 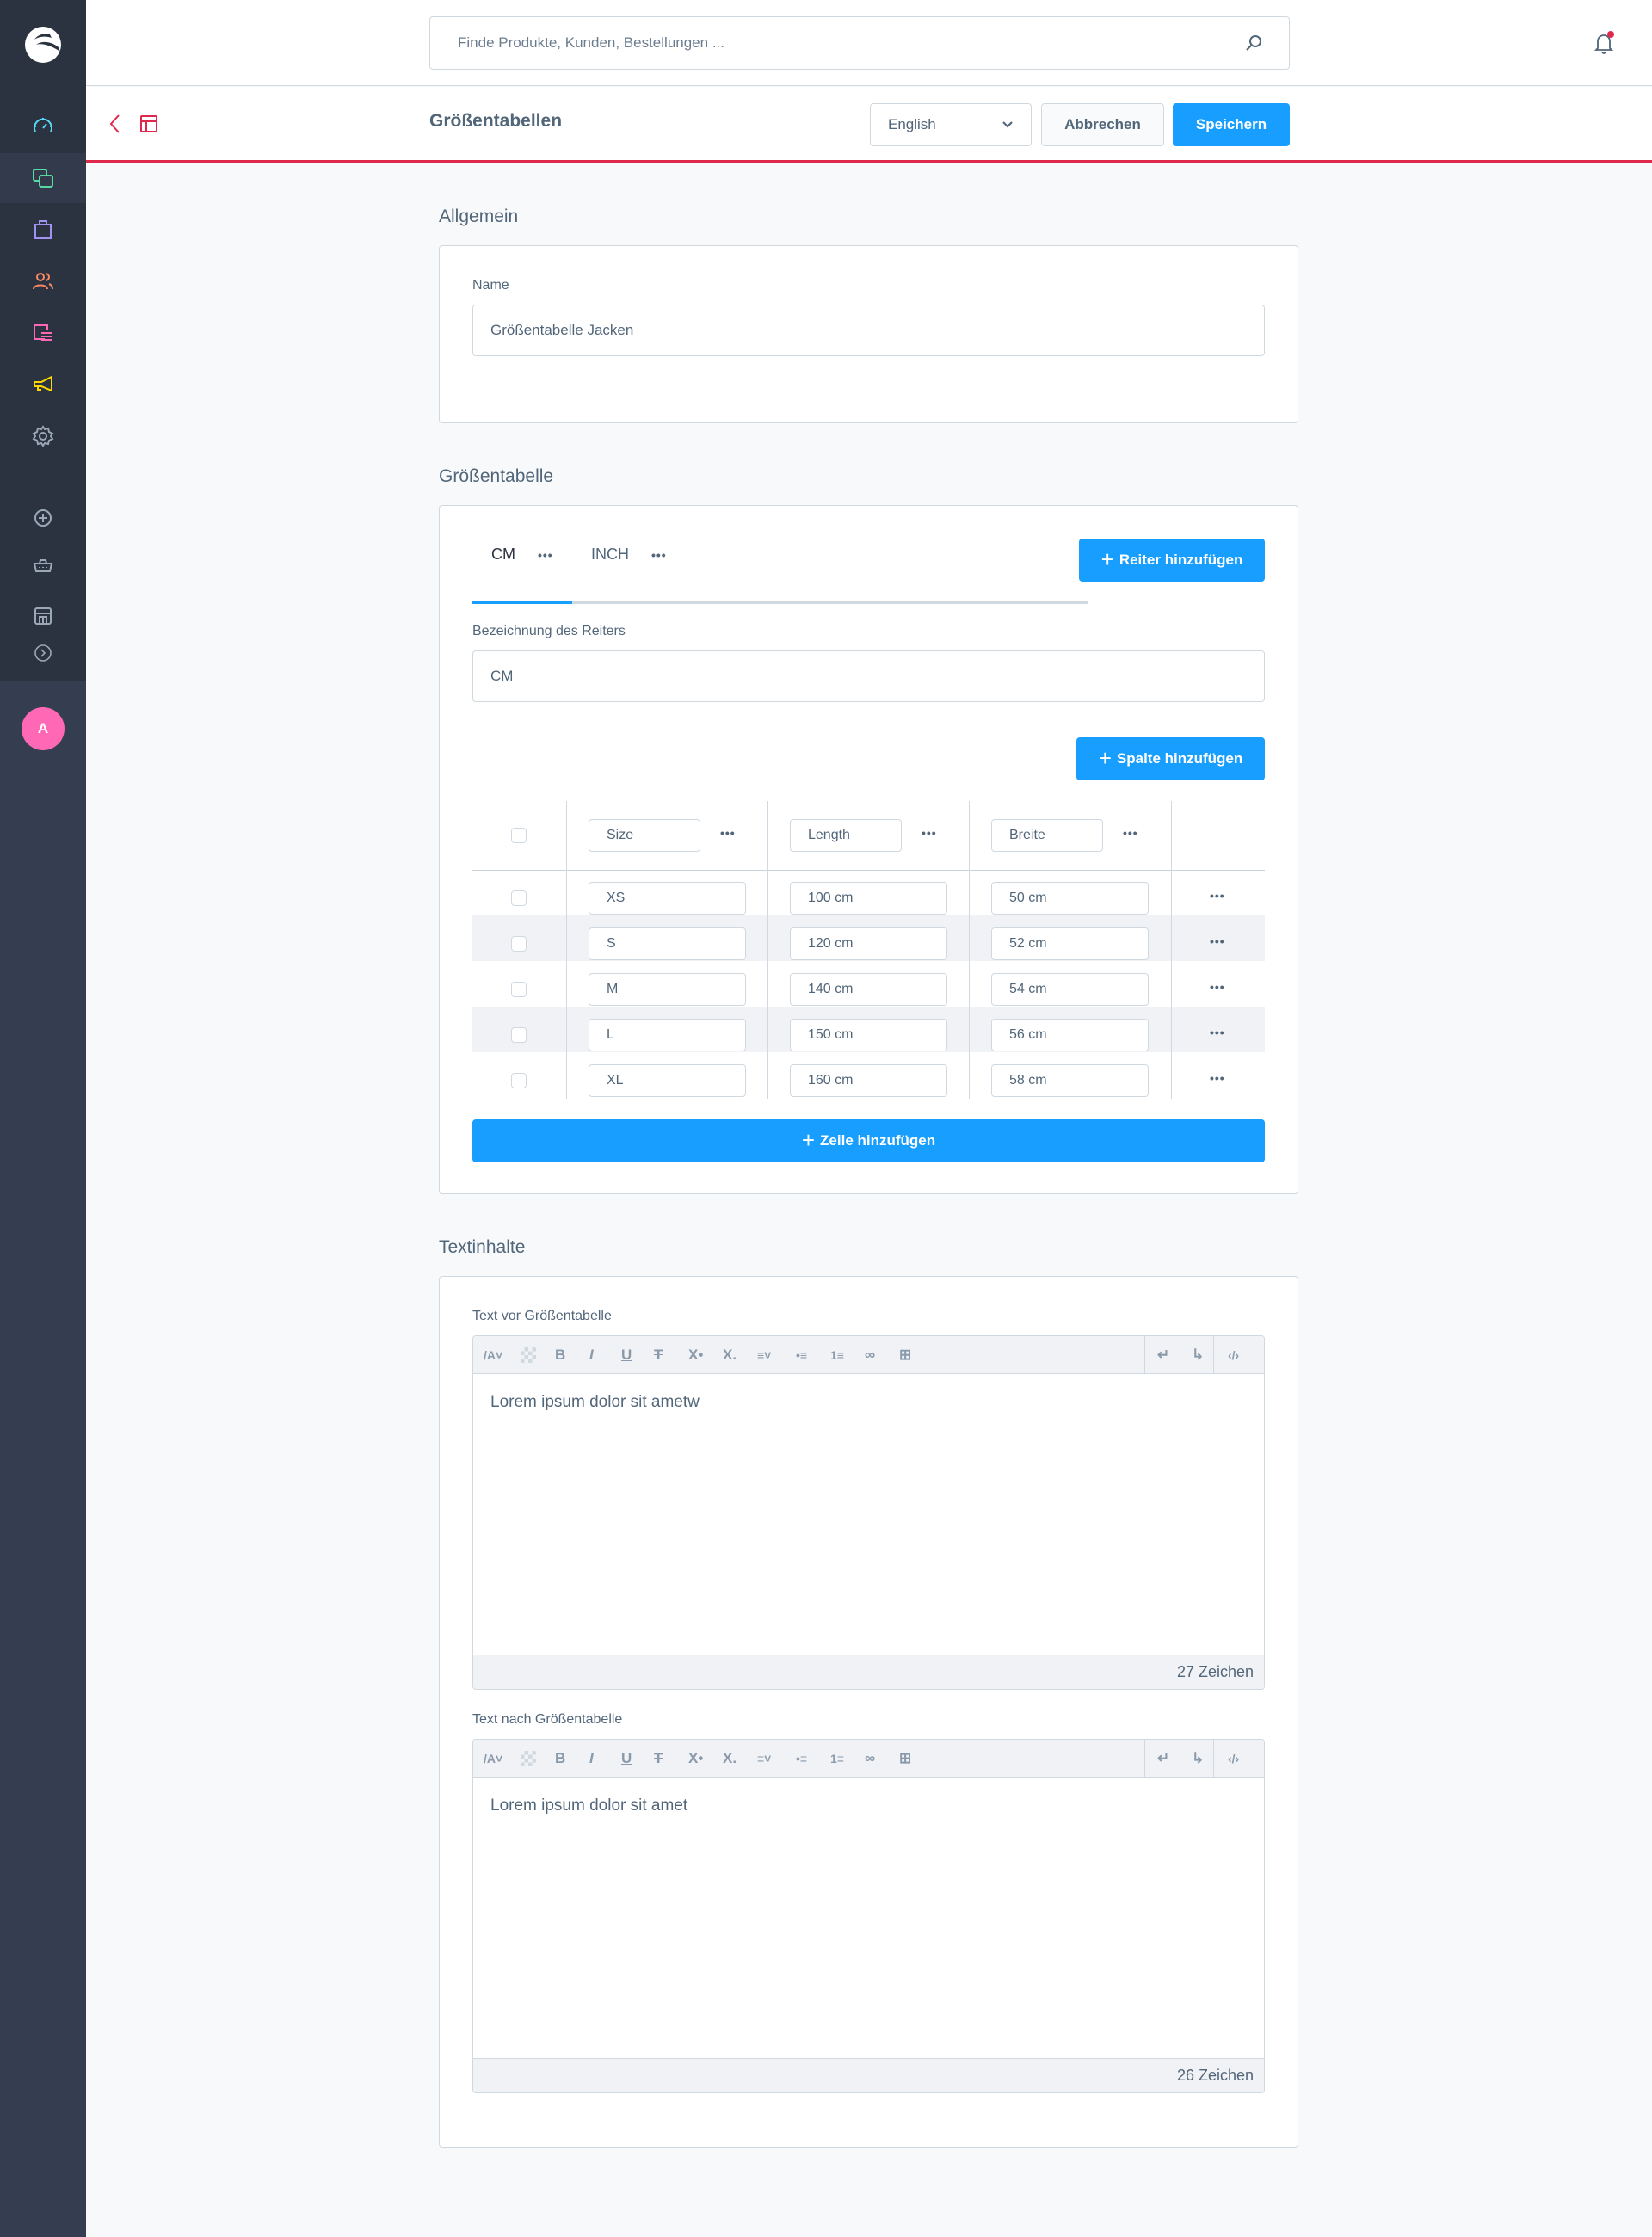 What do you see at coordinates (868, 943) in the screenshot?
I see `cell-input: 120 cm` at bounding box center [868, 943].